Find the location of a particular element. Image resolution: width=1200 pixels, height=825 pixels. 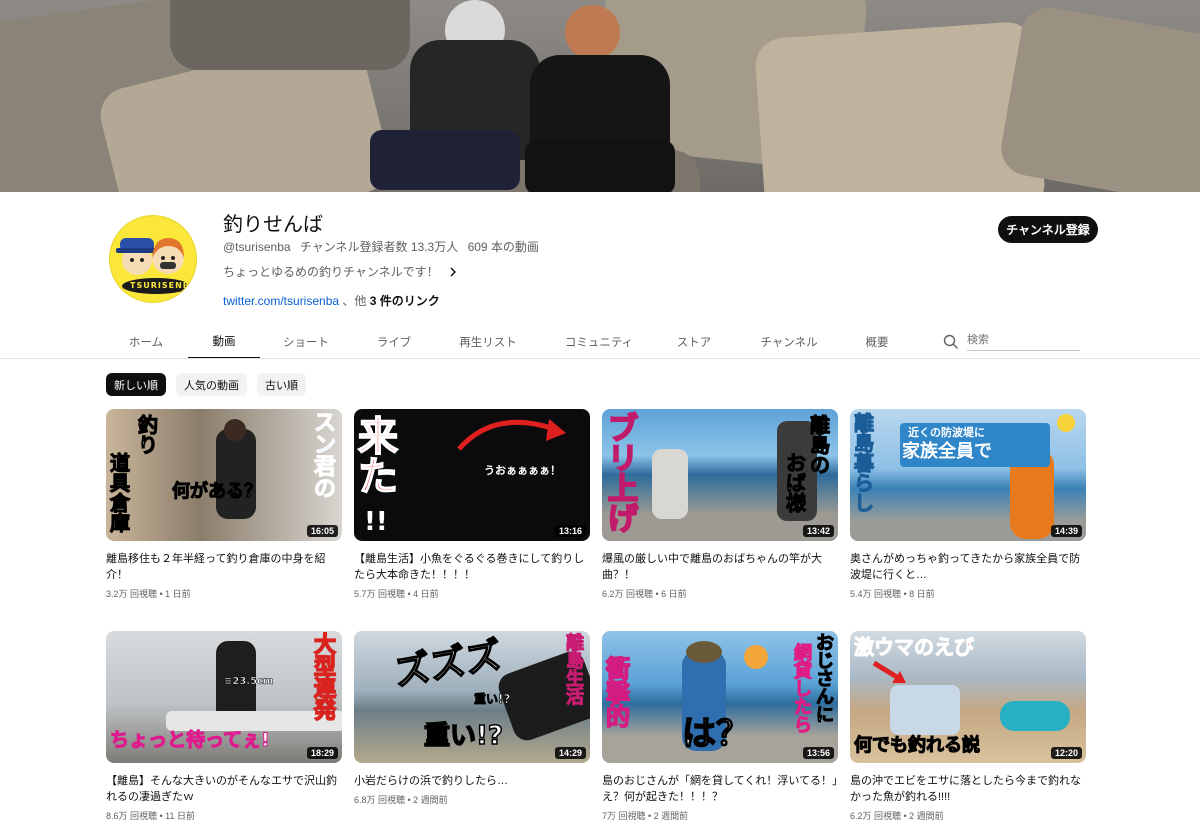

video-meta: 5.7万 回視聴 • 4 日前 is located at coordinates (396, 594).